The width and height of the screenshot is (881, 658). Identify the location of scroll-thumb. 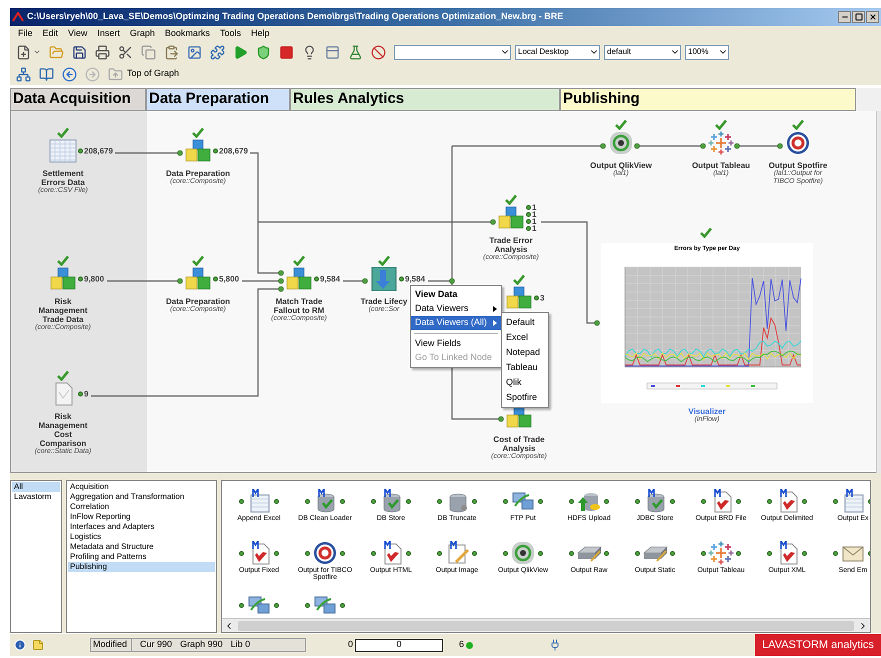
(546, 625).